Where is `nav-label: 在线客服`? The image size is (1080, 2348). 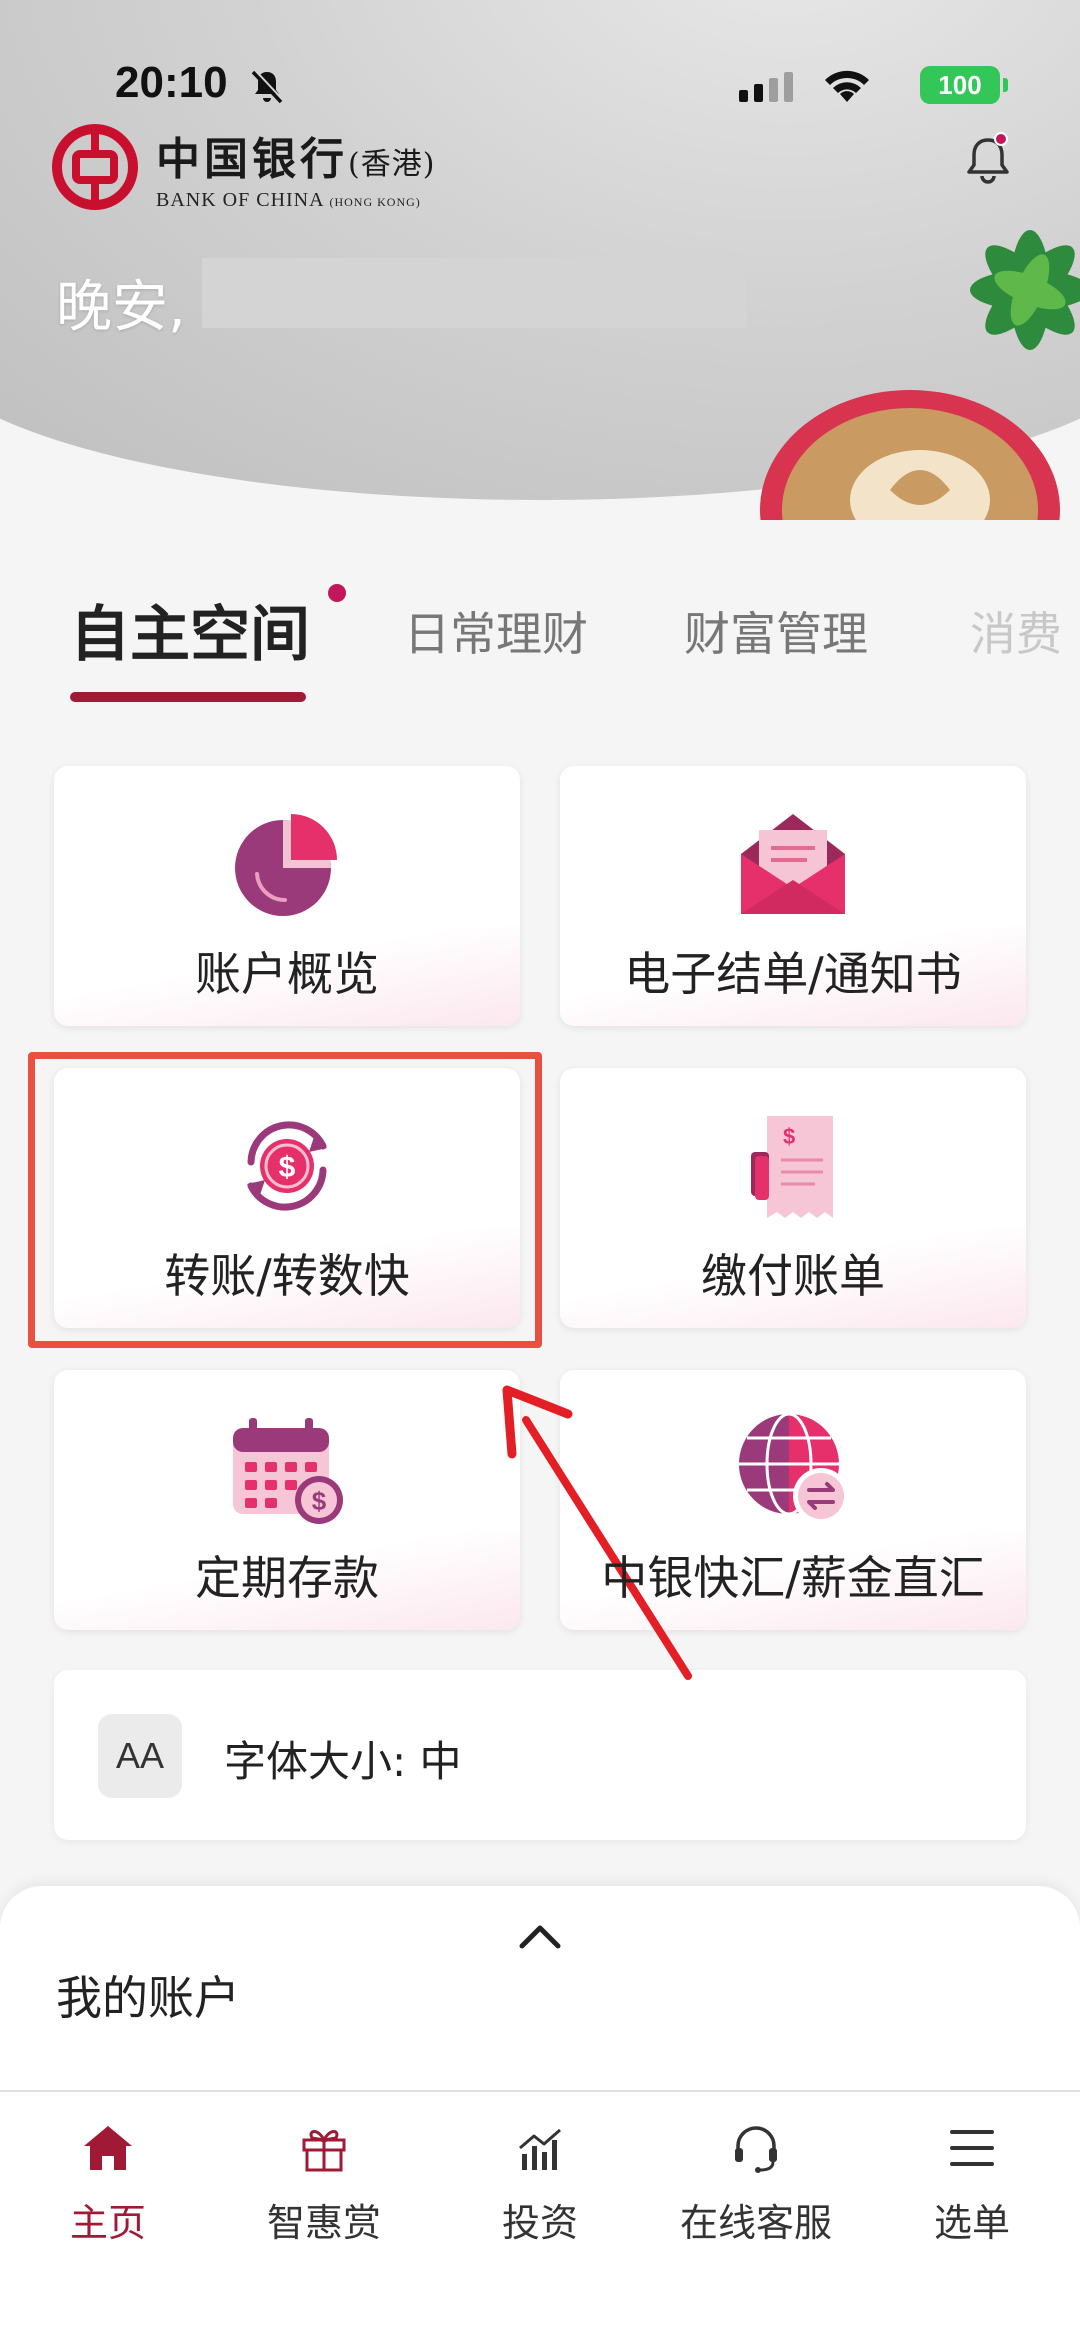 nav-label: 在线客服 is located at coordinates (755, 2223).